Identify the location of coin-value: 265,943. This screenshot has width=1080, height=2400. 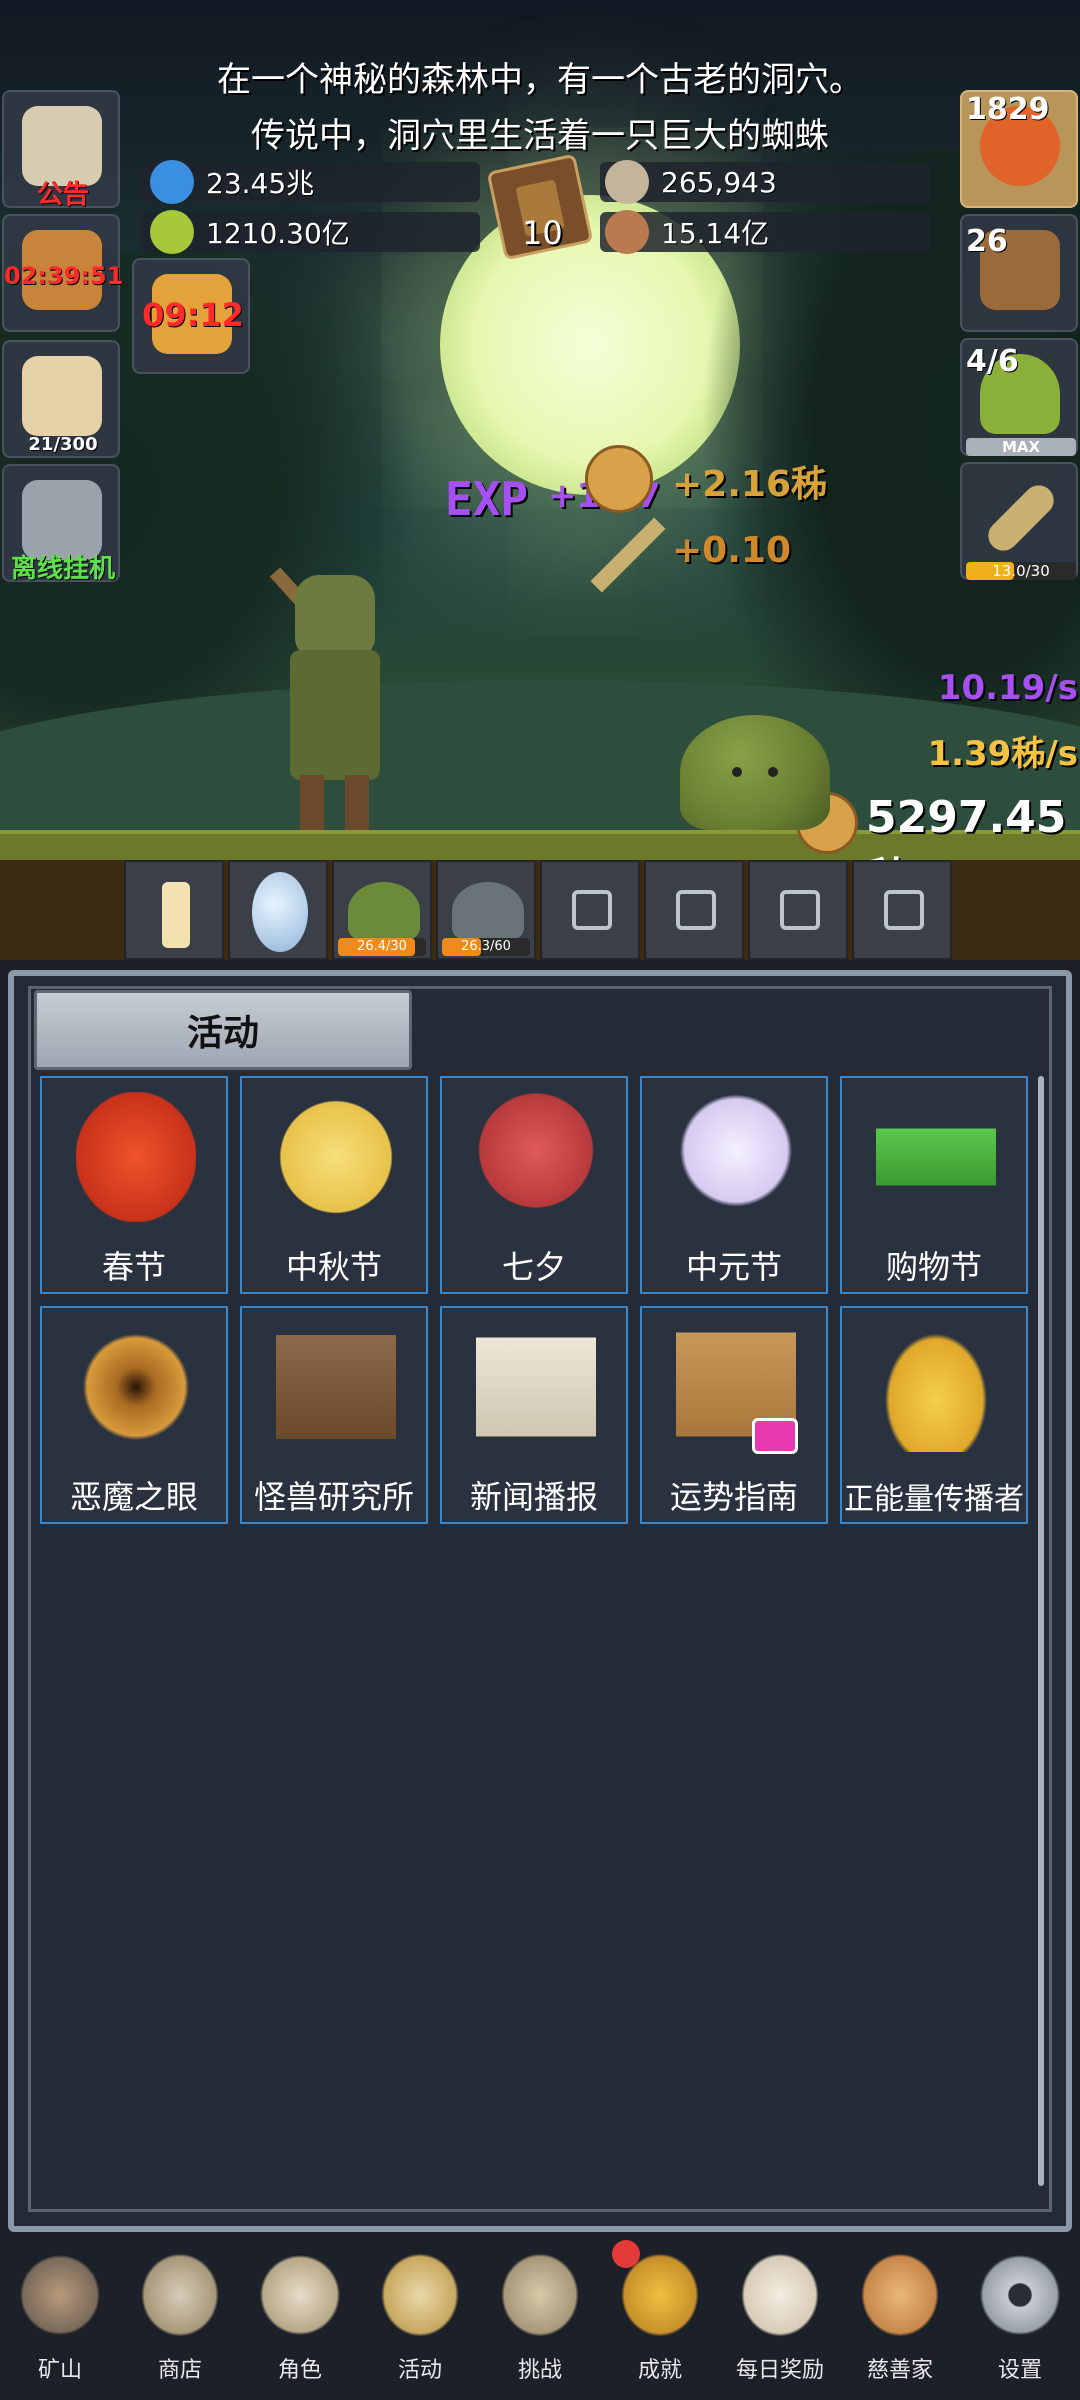
(719, 182).